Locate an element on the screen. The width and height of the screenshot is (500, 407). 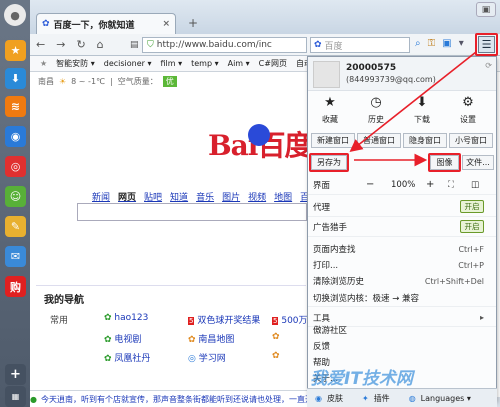
nav-link: ✿ hao123 is located at coordinates (146, 319).